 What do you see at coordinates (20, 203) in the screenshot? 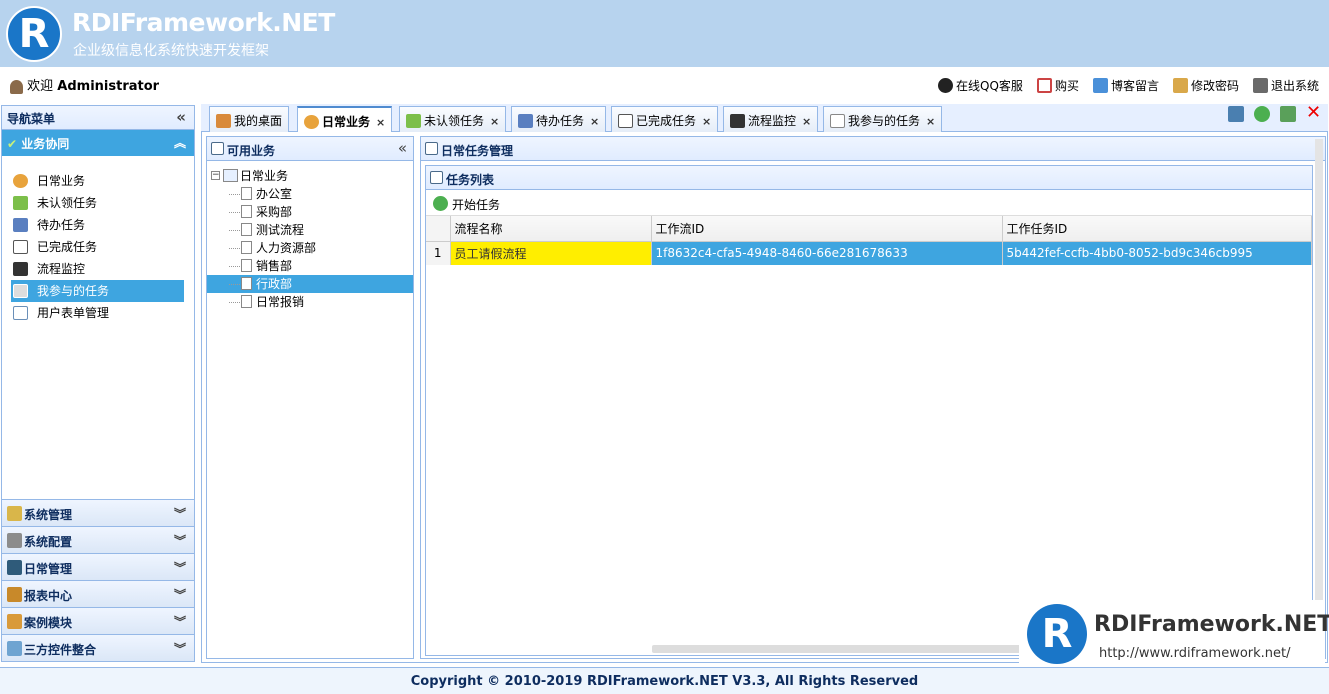
I see `unclaimed-icon` at bounding box center [20, 203].